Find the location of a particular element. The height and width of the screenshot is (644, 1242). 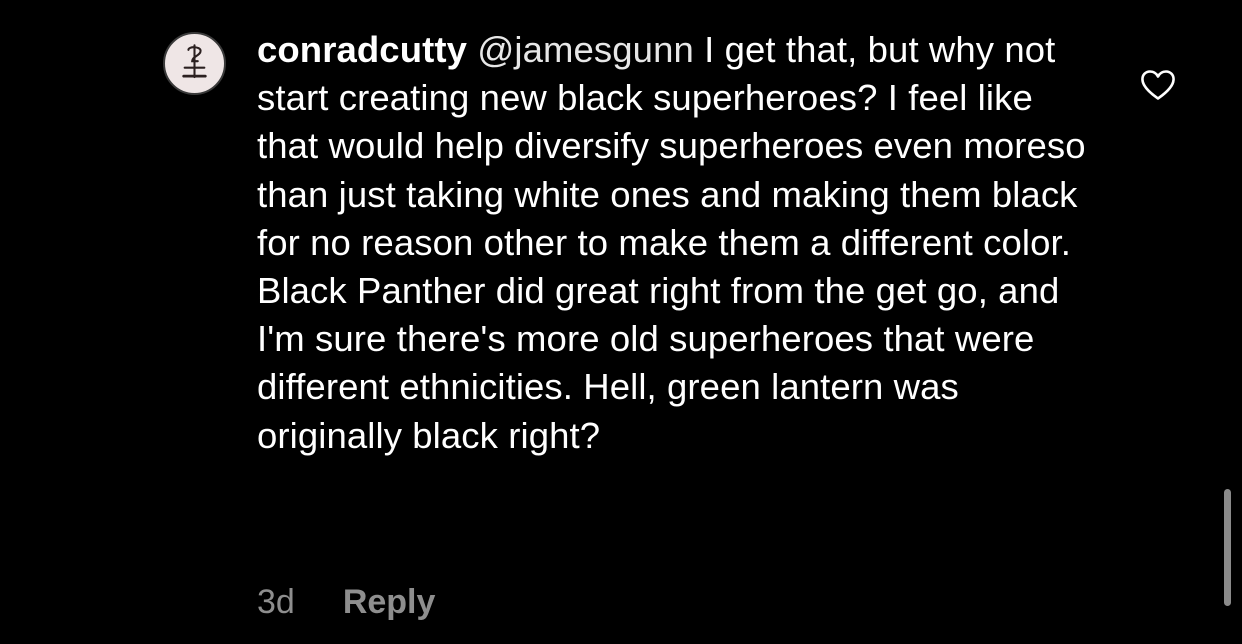

username: conradcutty is located at coordinates (362, 49).